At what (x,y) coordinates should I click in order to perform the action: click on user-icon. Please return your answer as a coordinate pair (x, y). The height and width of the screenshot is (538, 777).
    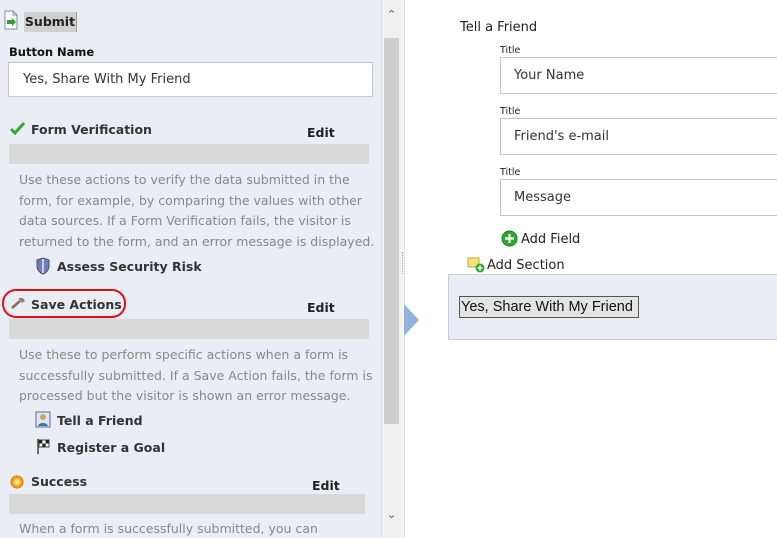
    Looking at the image, I should click on (43, 419).